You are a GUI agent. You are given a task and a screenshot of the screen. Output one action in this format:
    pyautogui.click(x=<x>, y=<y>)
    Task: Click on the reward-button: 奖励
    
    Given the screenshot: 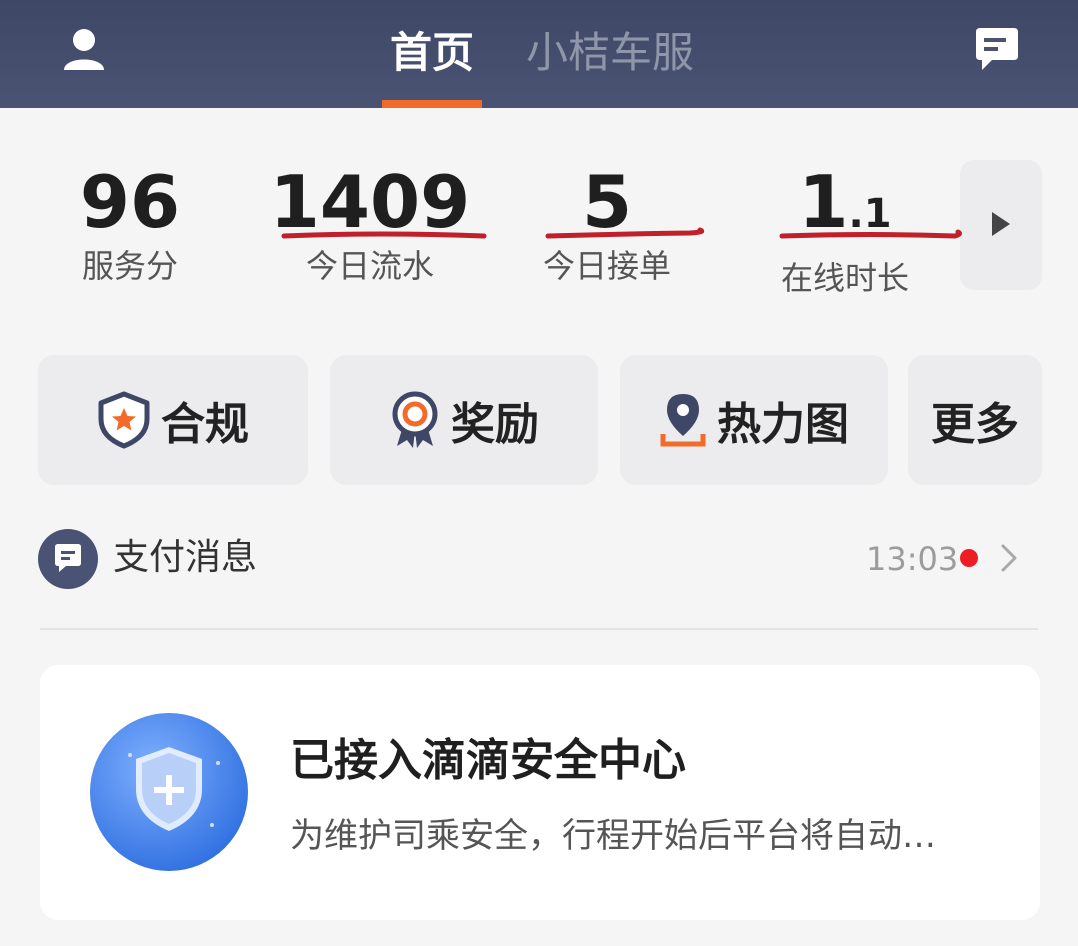 What is the action you would take?
    pyautogui.click(x=464, y=420)
    